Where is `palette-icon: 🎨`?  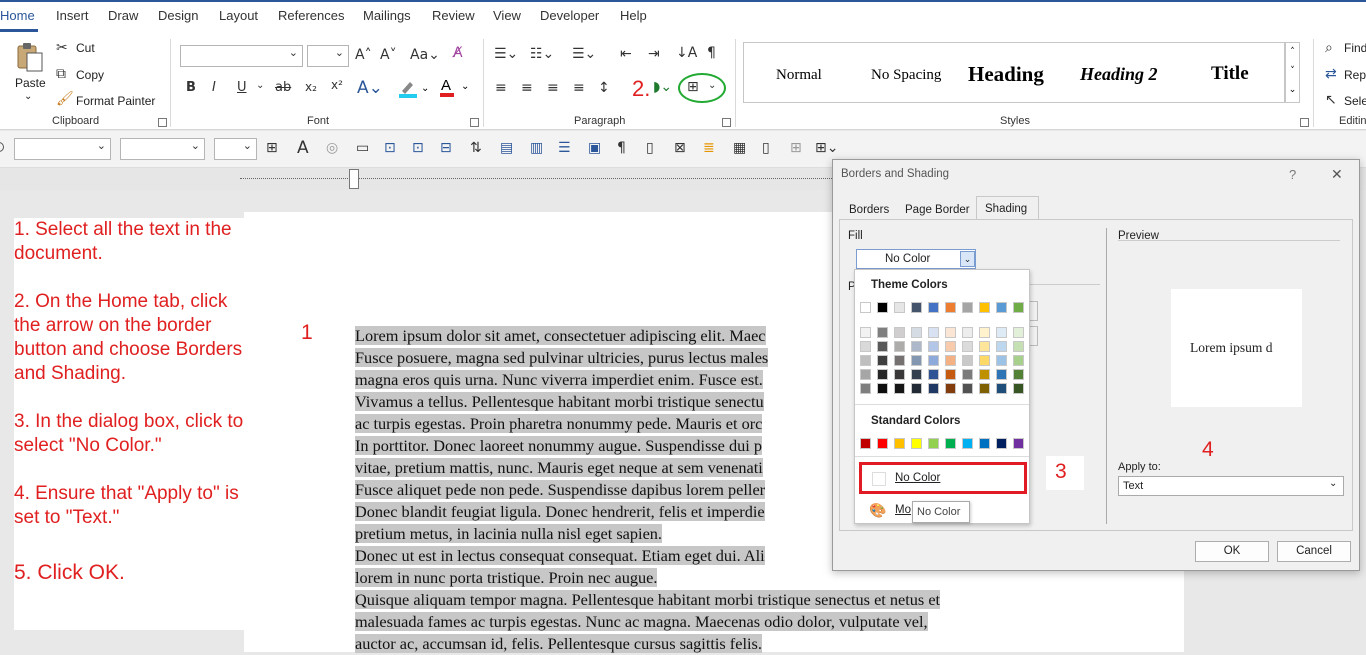 palette-icon: 🎨 is located at coordinates (877, 510).